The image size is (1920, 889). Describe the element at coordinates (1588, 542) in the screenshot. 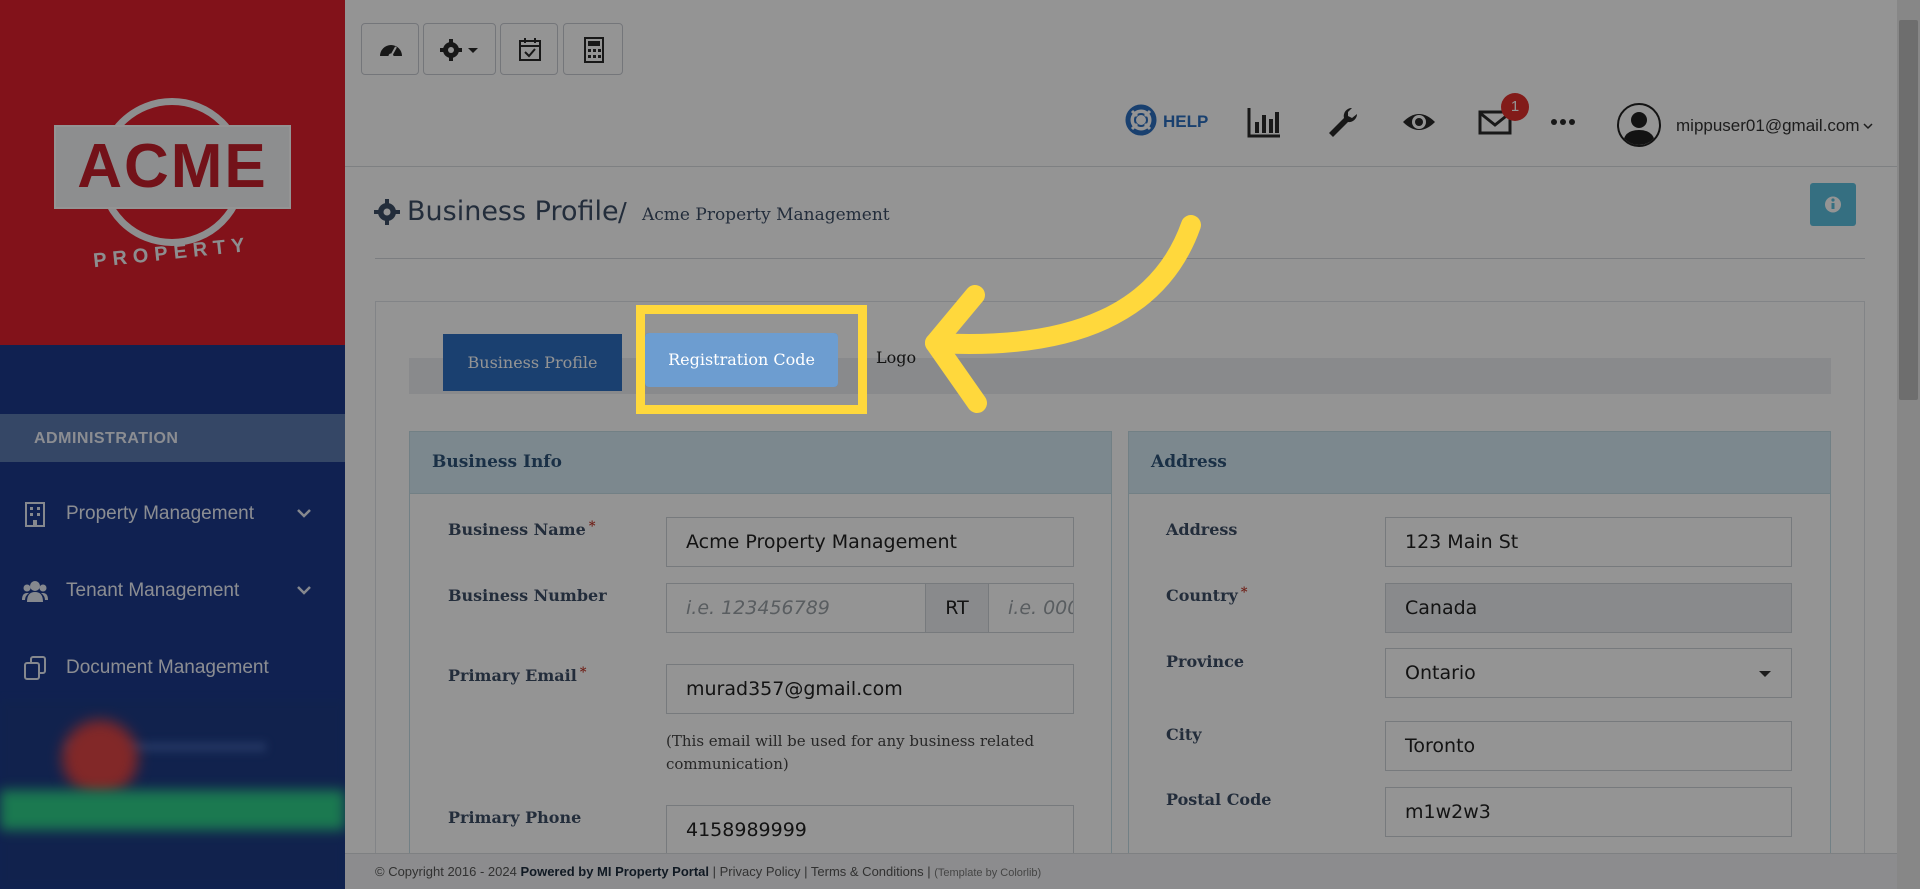

I see `address-field: 123 Main St` at that location.